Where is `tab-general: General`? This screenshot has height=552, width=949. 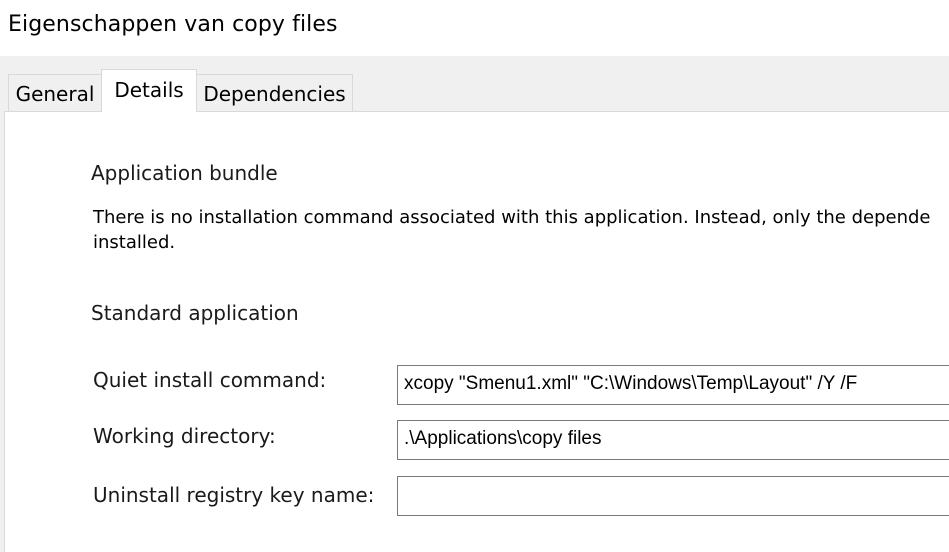
tab-general: General is located at coordinates (55, 93).